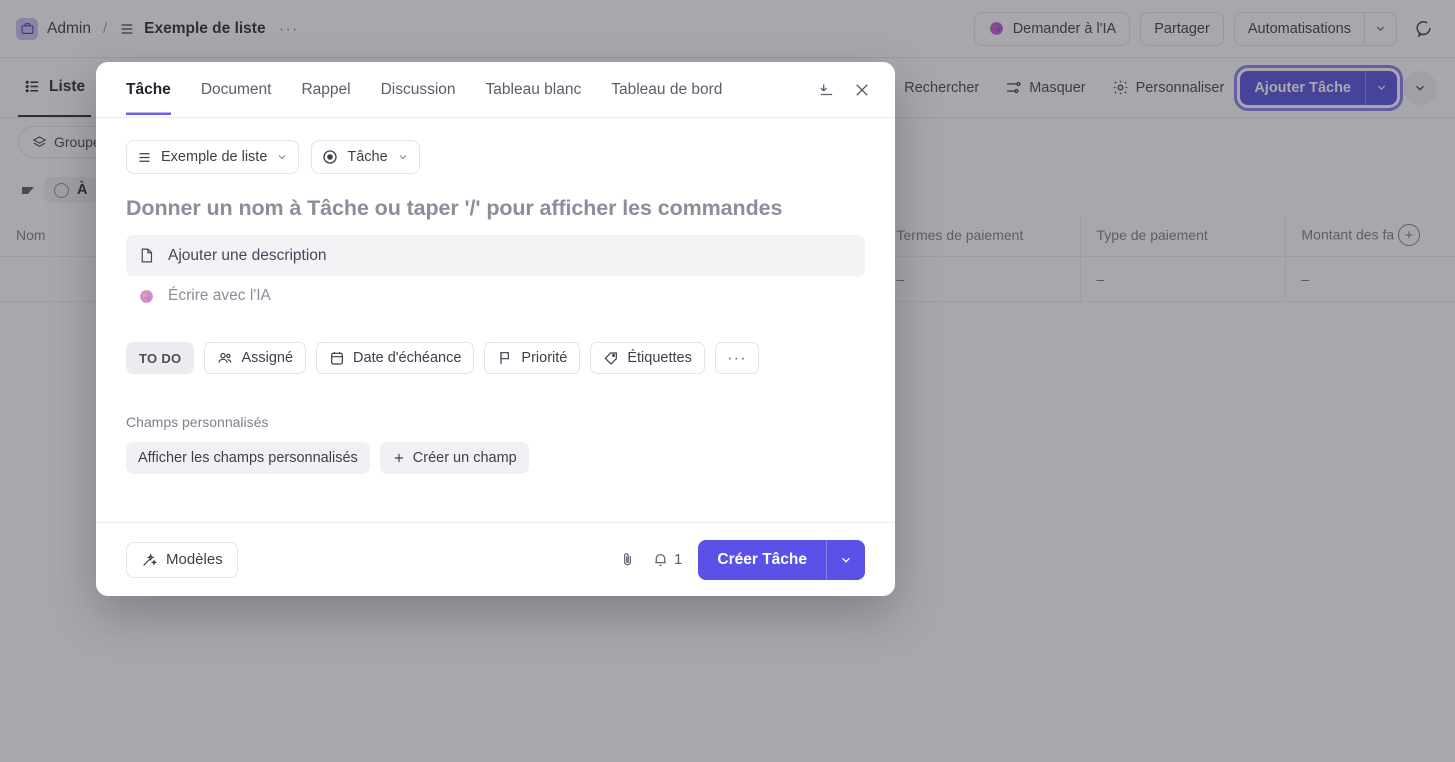 The height and width of the screenshot is (762, 1455). I want to click on calendar-icon, so click(337, 358).